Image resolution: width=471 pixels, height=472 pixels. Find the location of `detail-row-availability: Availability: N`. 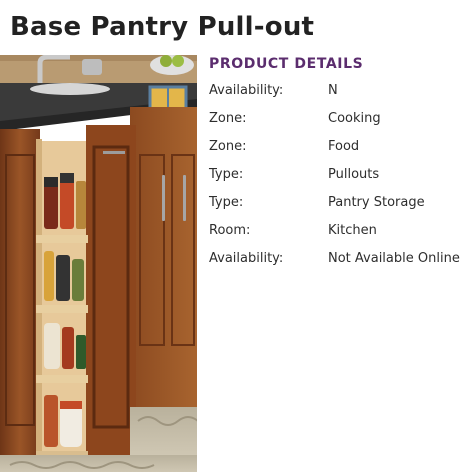

detail-row-availability: Availability: N is located at coordinates (340, 91).